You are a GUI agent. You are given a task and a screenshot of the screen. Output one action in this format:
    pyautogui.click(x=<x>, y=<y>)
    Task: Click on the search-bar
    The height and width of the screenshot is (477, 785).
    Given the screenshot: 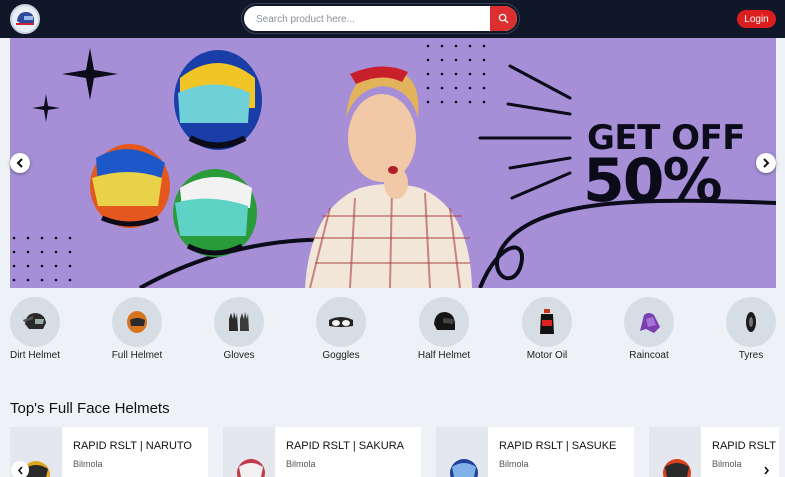 What is the action you would take?
    pyautogui.click(x=380, y=18)
    